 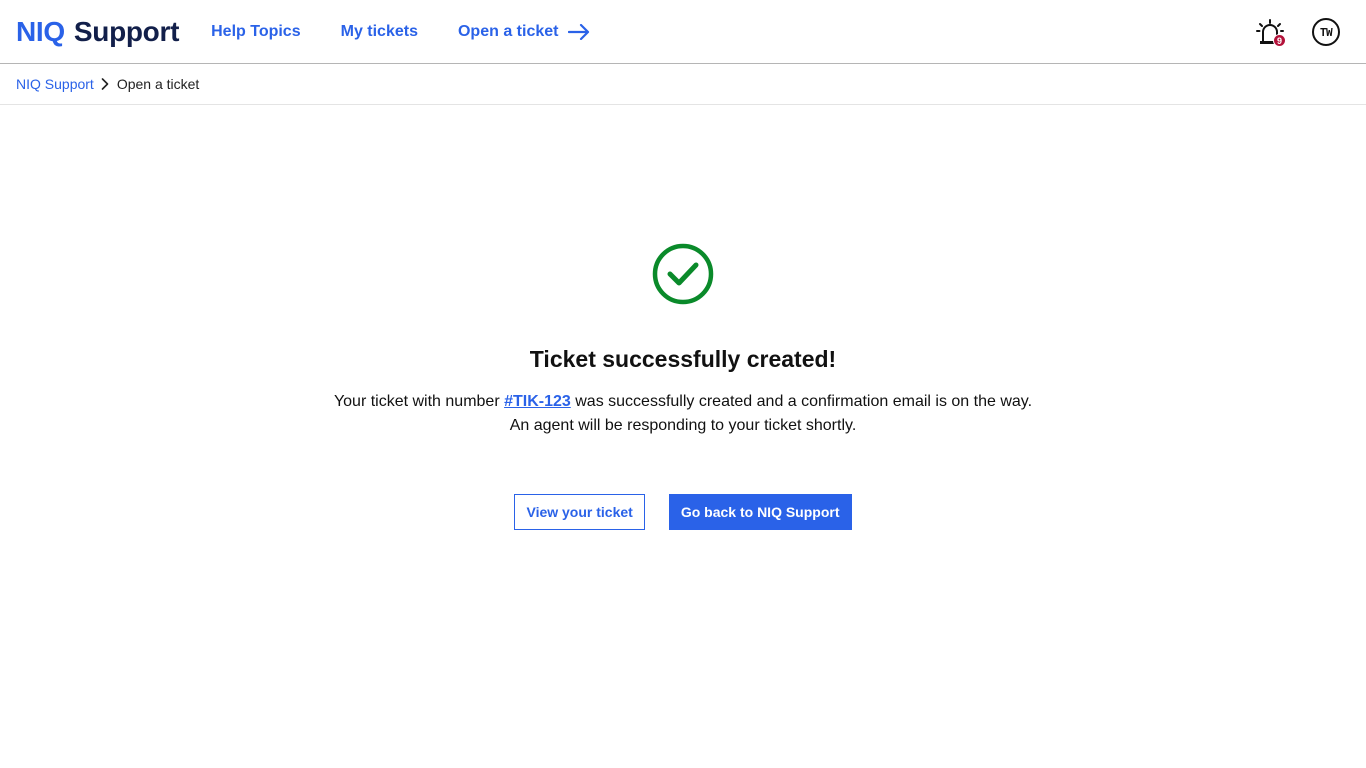 I want to click on nav-help-topics: Help Topics, so click(x=256, y=32).